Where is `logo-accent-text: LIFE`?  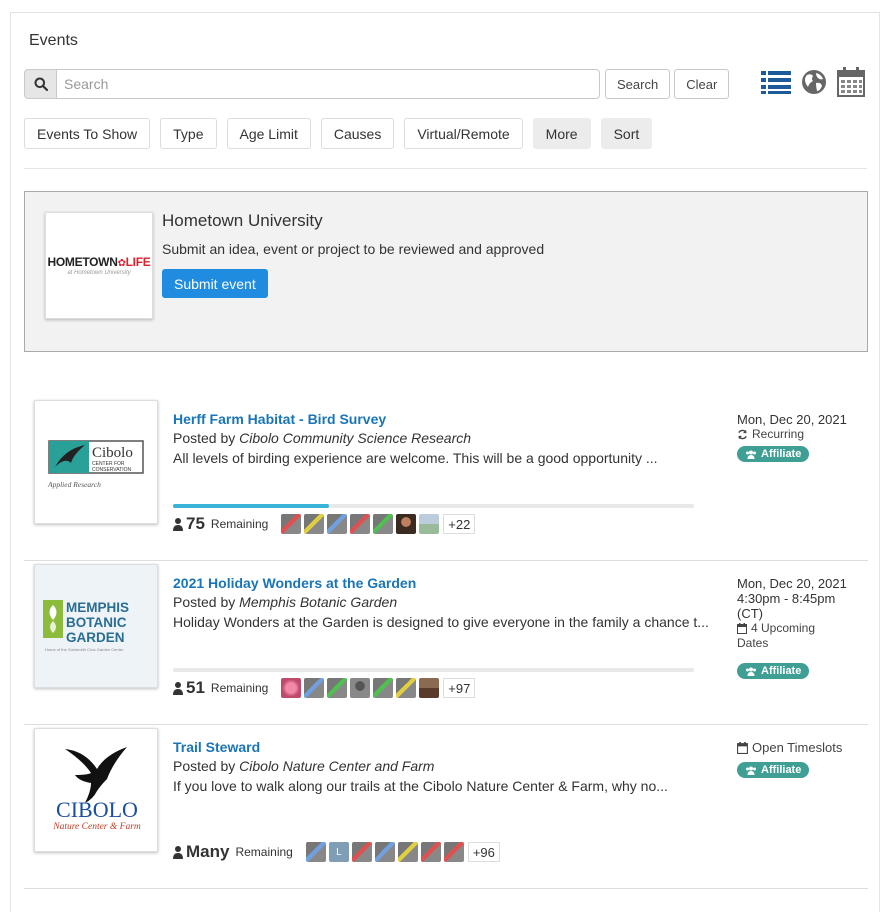 logo-accent-text: LIFE is located at coordinates (138, 262).